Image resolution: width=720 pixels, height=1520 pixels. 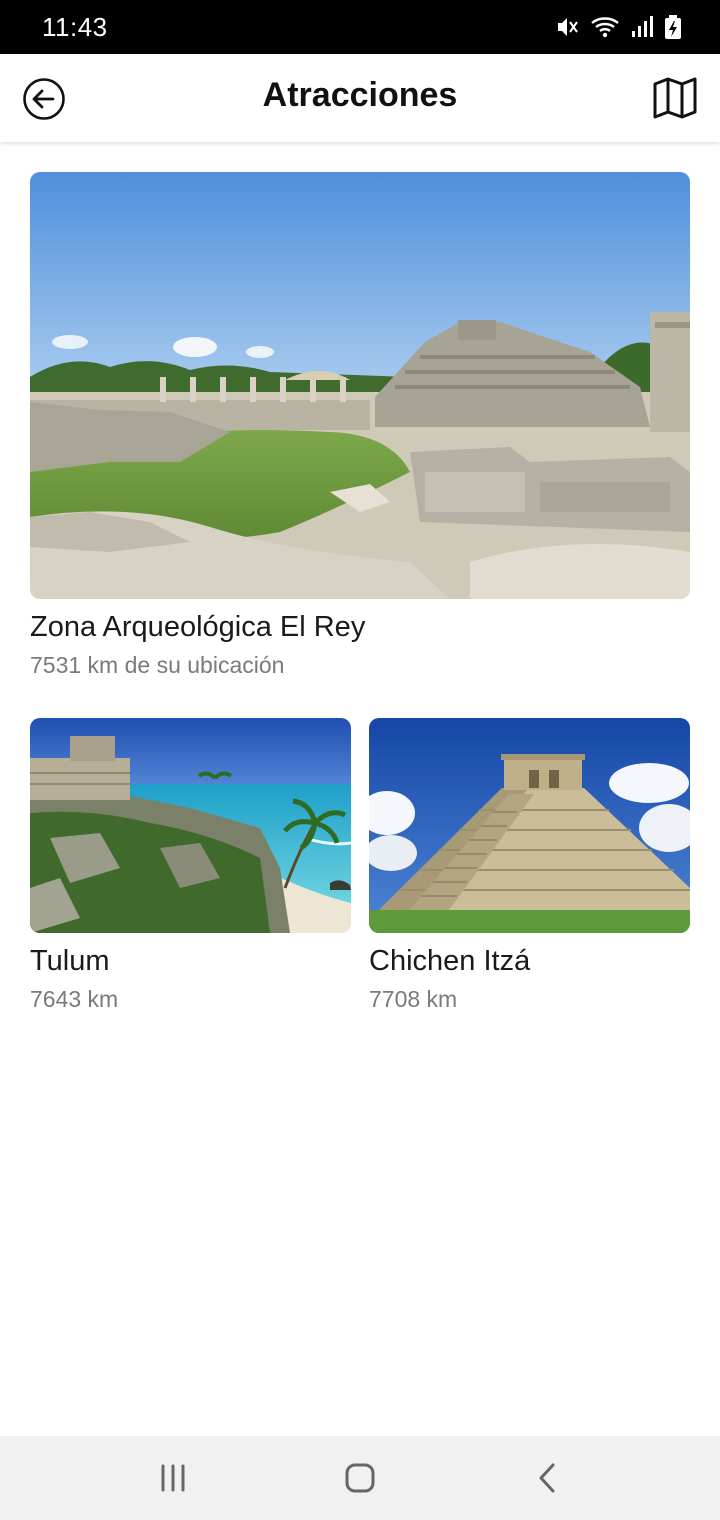 What do you see at coordinates (605, 27) in the screenshot?
I see `wifi-icon` at bounding box center [605, 27].